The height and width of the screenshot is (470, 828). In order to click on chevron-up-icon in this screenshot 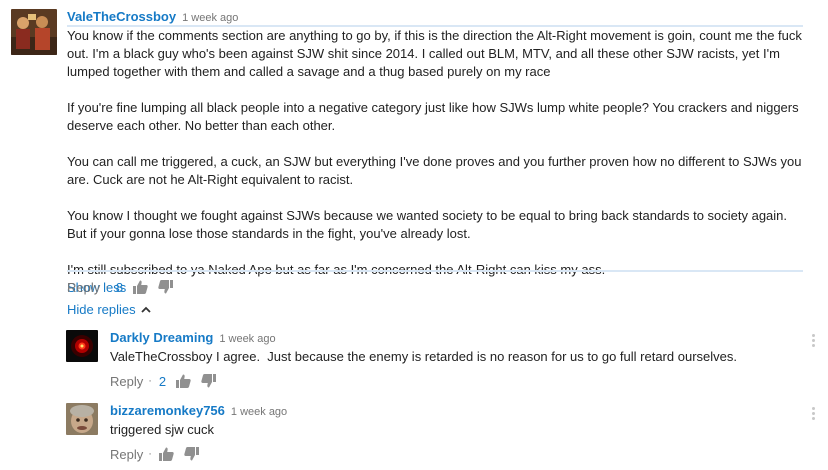, I will do `click(146, 309)`.